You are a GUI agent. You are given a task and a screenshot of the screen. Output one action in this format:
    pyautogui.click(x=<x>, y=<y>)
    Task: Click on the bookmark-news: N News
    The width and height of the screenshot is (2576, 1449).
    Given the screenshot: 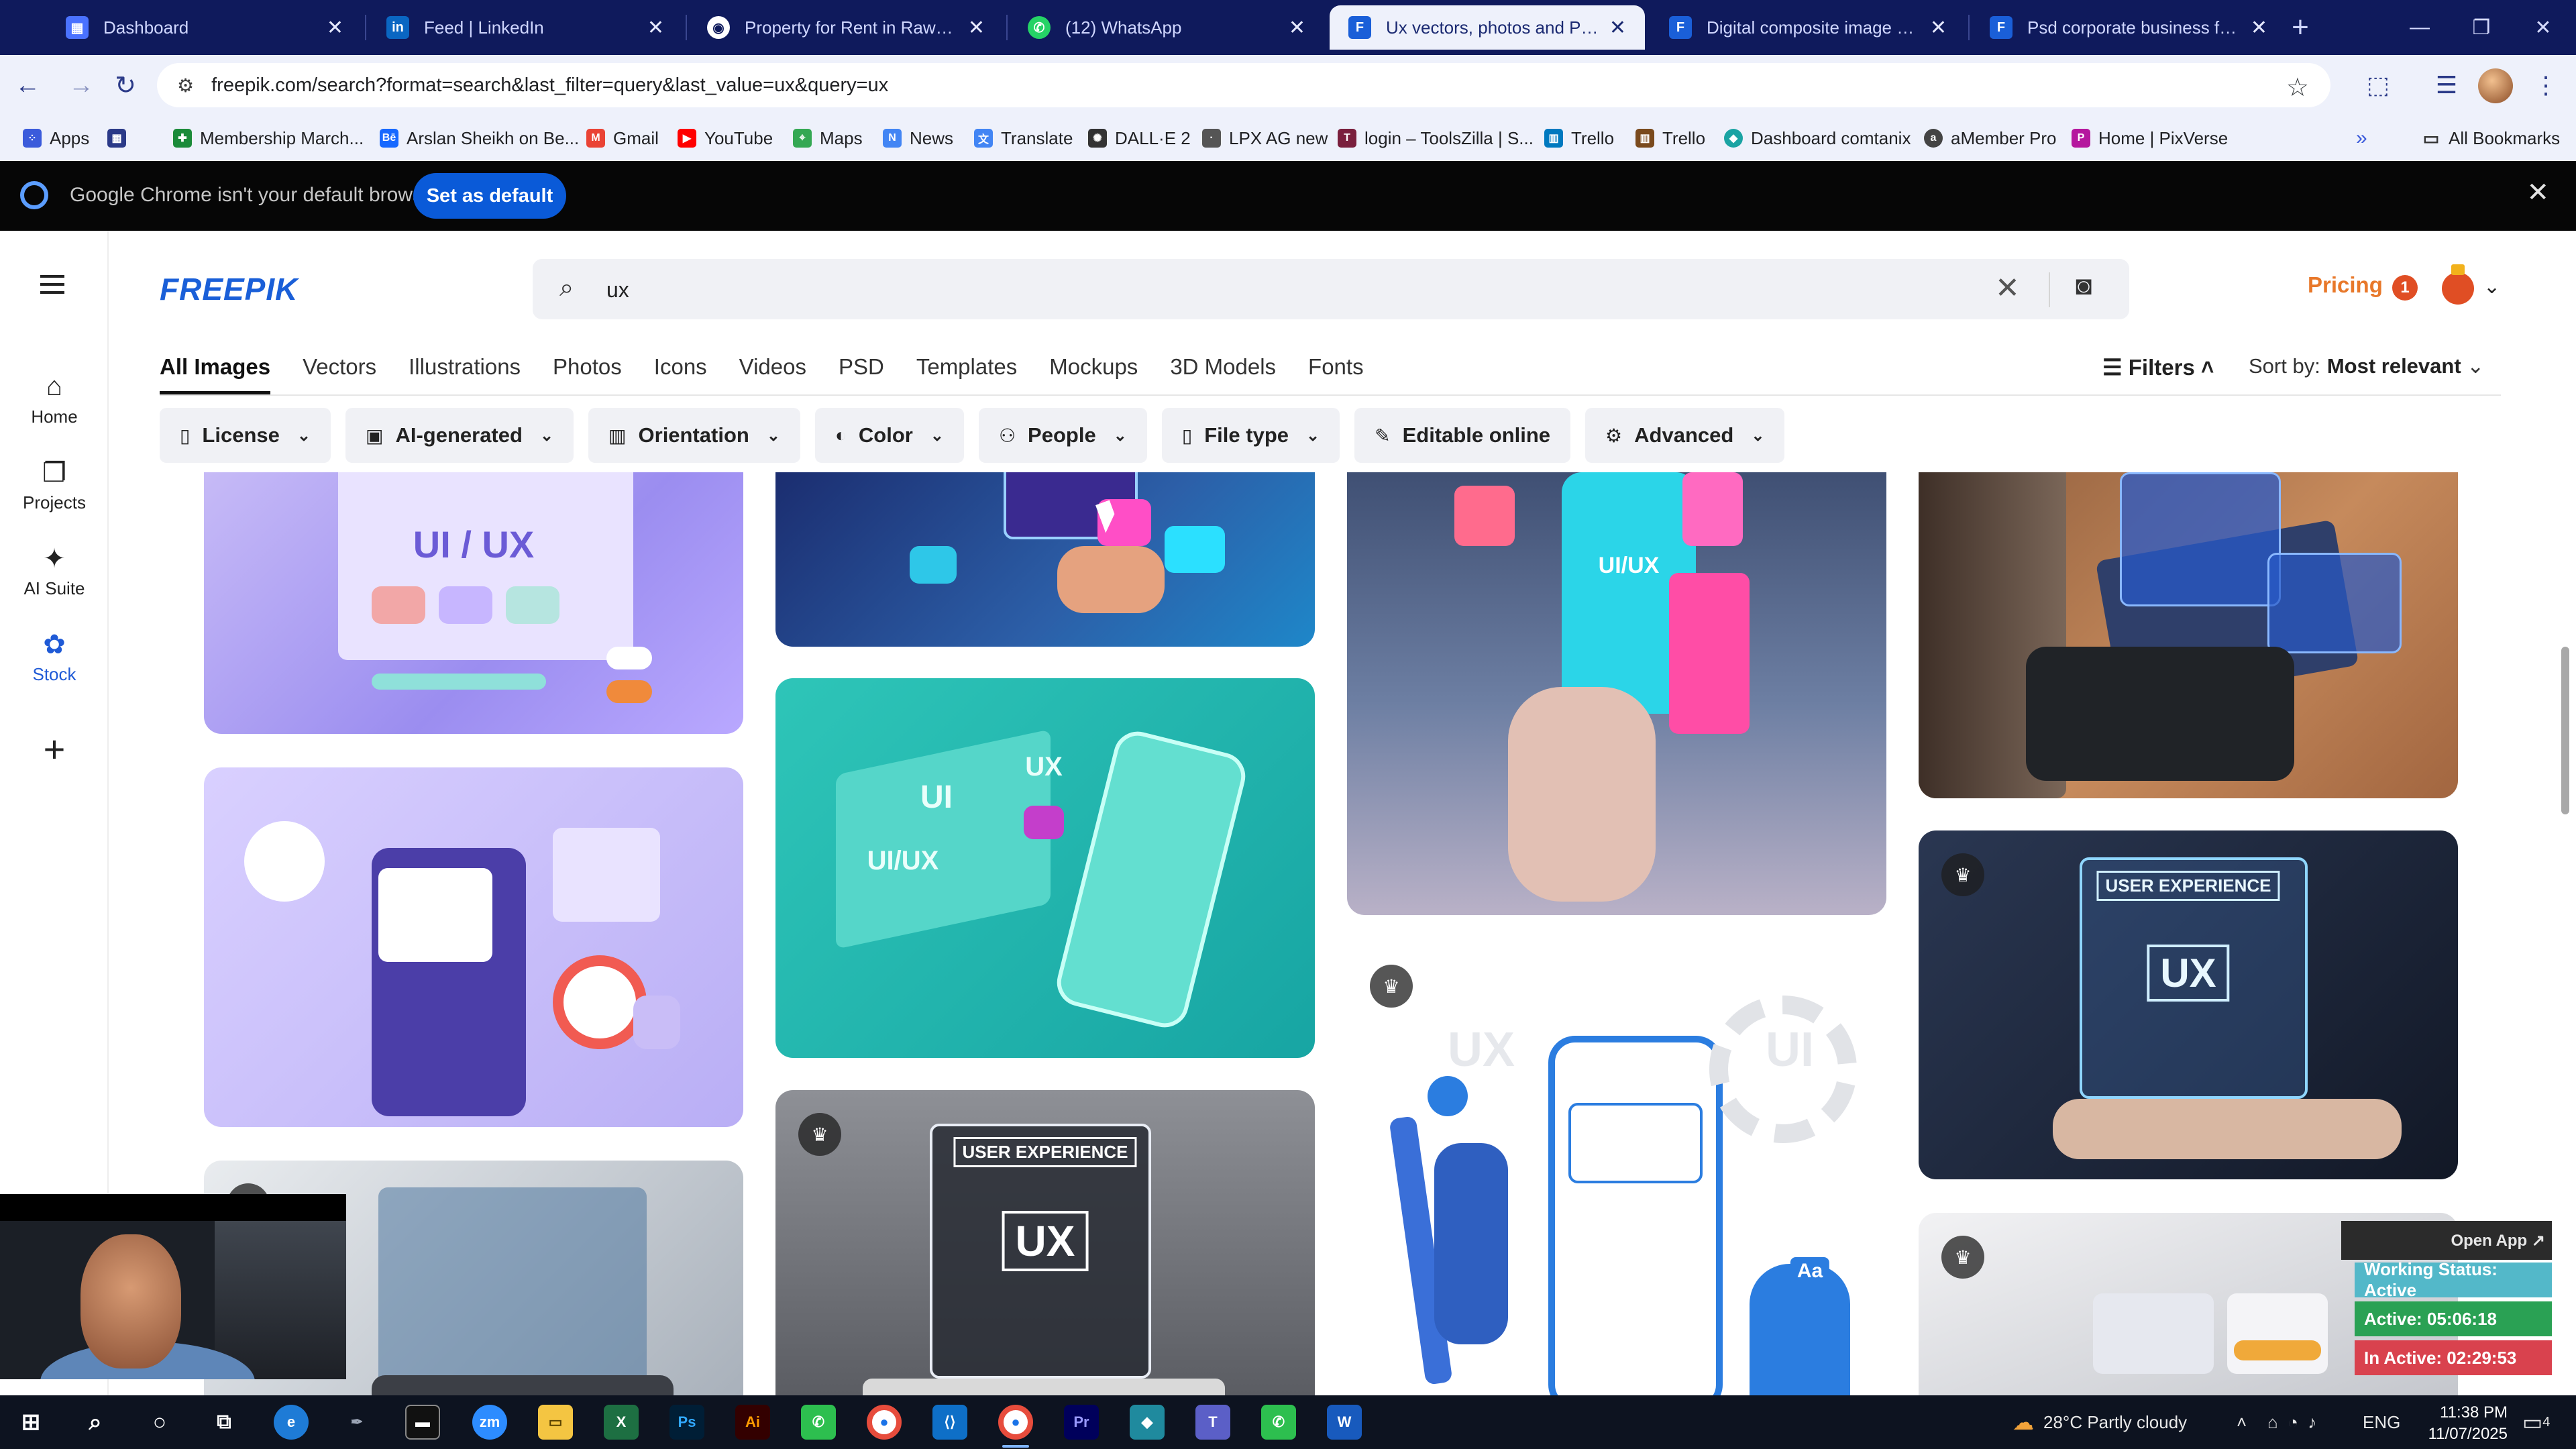 What is the action you would take?
    pyautogui.click(x=918, y=138)
    